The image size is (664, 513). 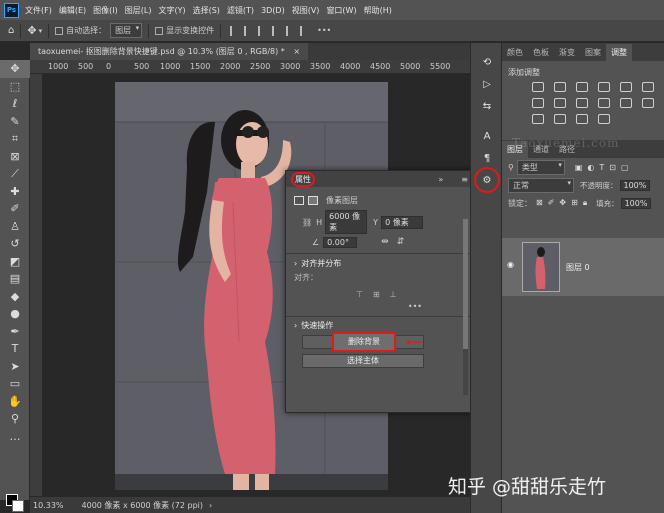 I want to click on tab-swatches: 色板, so click(x=541, y=52).